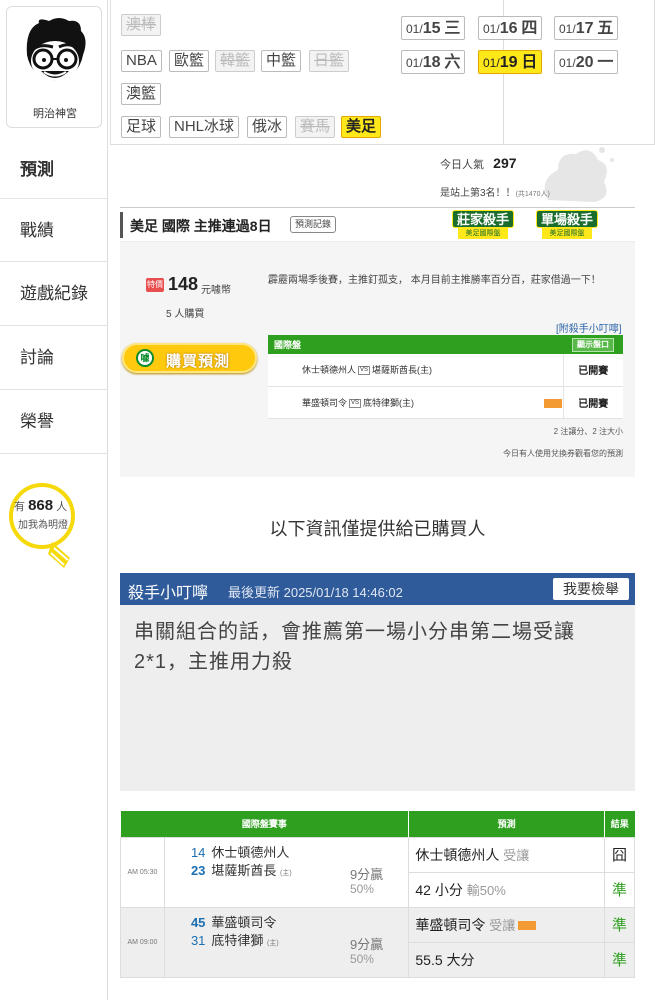  I want to click on matchup: 45 華盛頓司令 31 底特律獅 (主) 9分贏 50%, so click(286, 942).